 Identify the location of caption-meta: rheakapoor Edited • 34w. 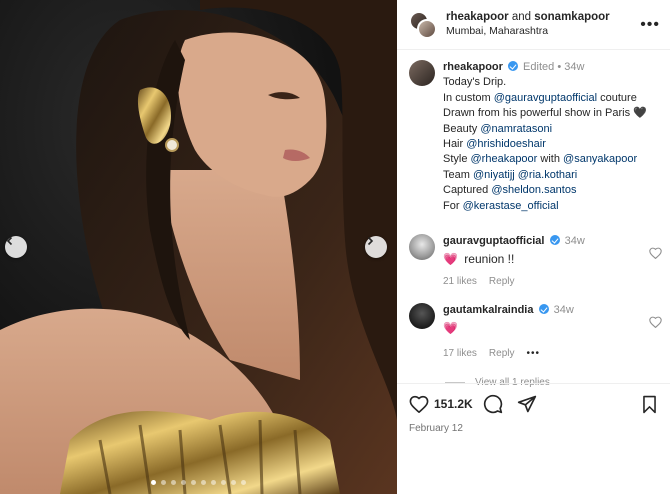
(545, 67).